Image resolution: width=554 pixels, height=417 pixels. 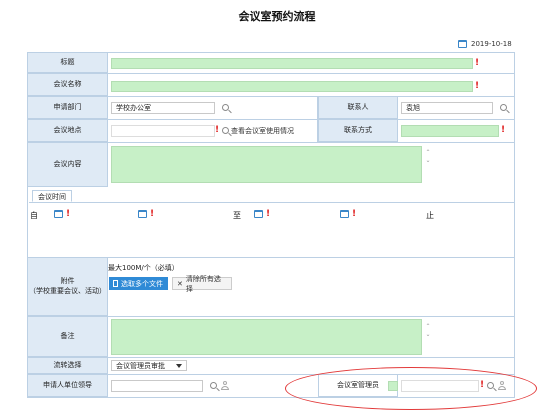 What do you see at coordinates (68, 366) in the screenshot?
I see `flow-label: 流转选择` at bounding box center [68, 366].